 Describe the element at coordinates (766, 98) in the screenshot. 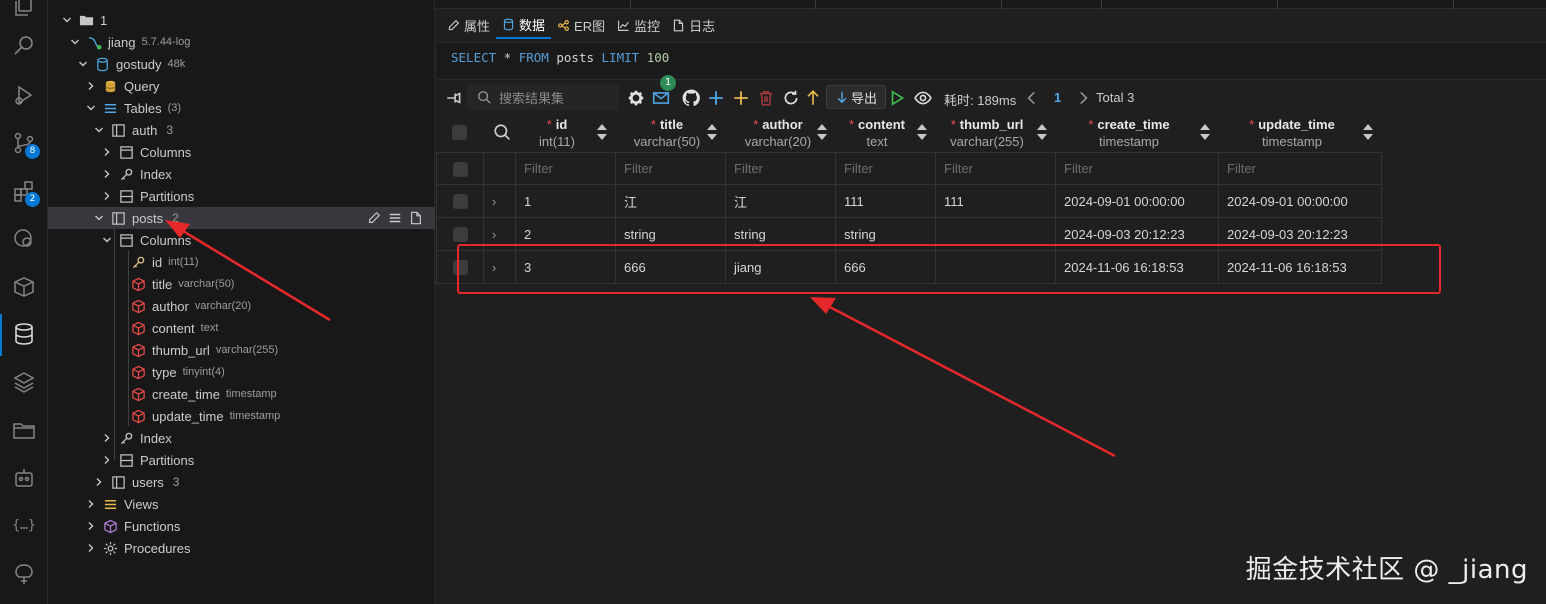

I see `delete-icon` at that location.